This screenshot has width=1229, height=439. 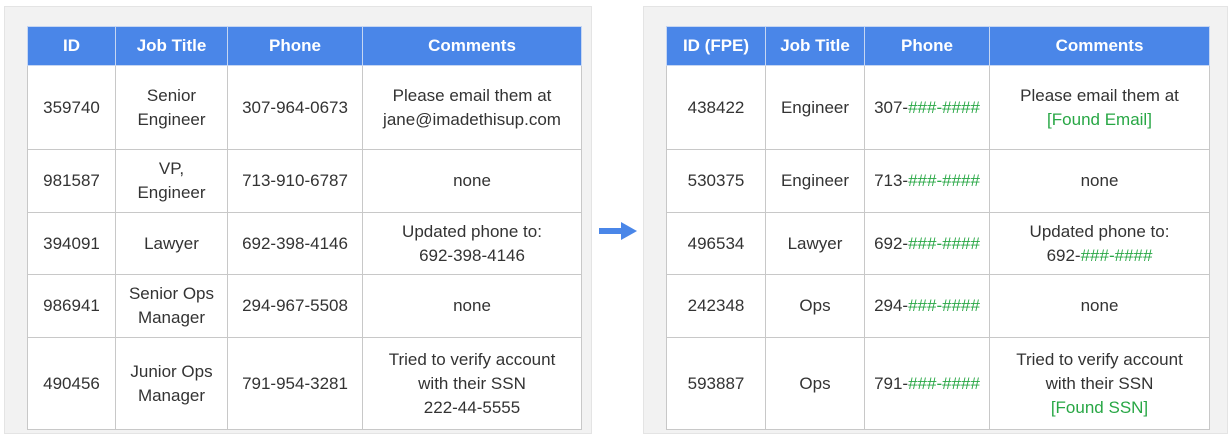 I want to click on cell-id: 242348, so click(x=716, y=306).